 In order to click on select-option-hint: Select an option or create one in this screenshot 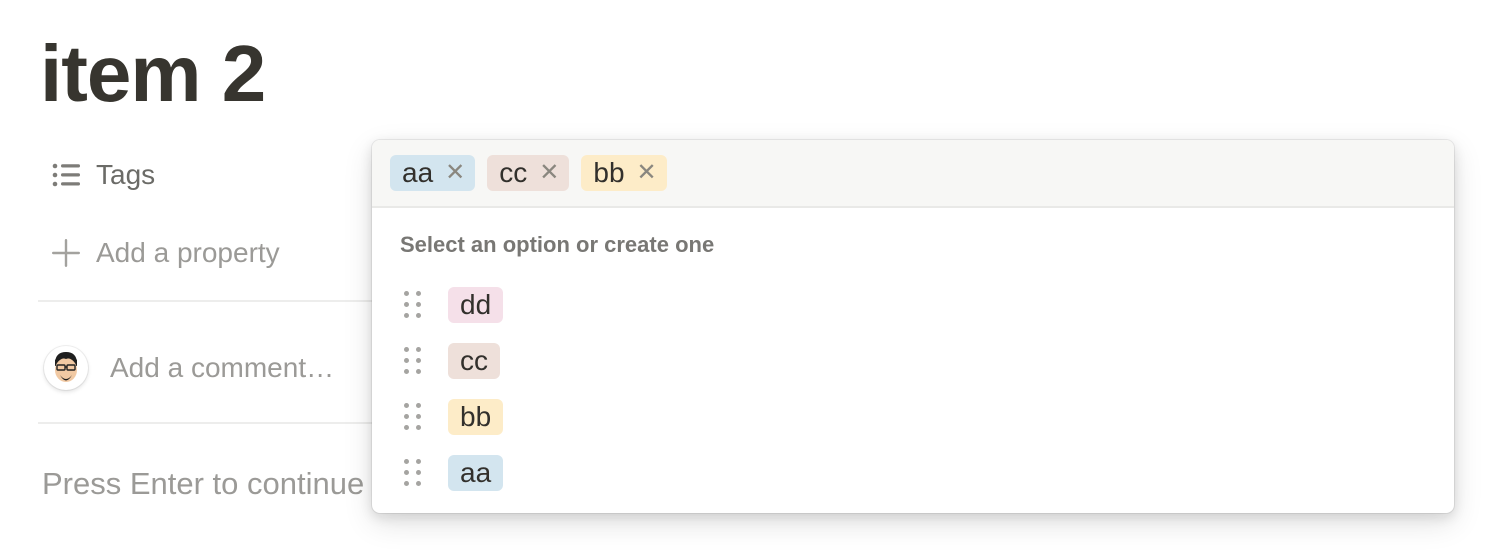, I will do `click(557, 244)`.